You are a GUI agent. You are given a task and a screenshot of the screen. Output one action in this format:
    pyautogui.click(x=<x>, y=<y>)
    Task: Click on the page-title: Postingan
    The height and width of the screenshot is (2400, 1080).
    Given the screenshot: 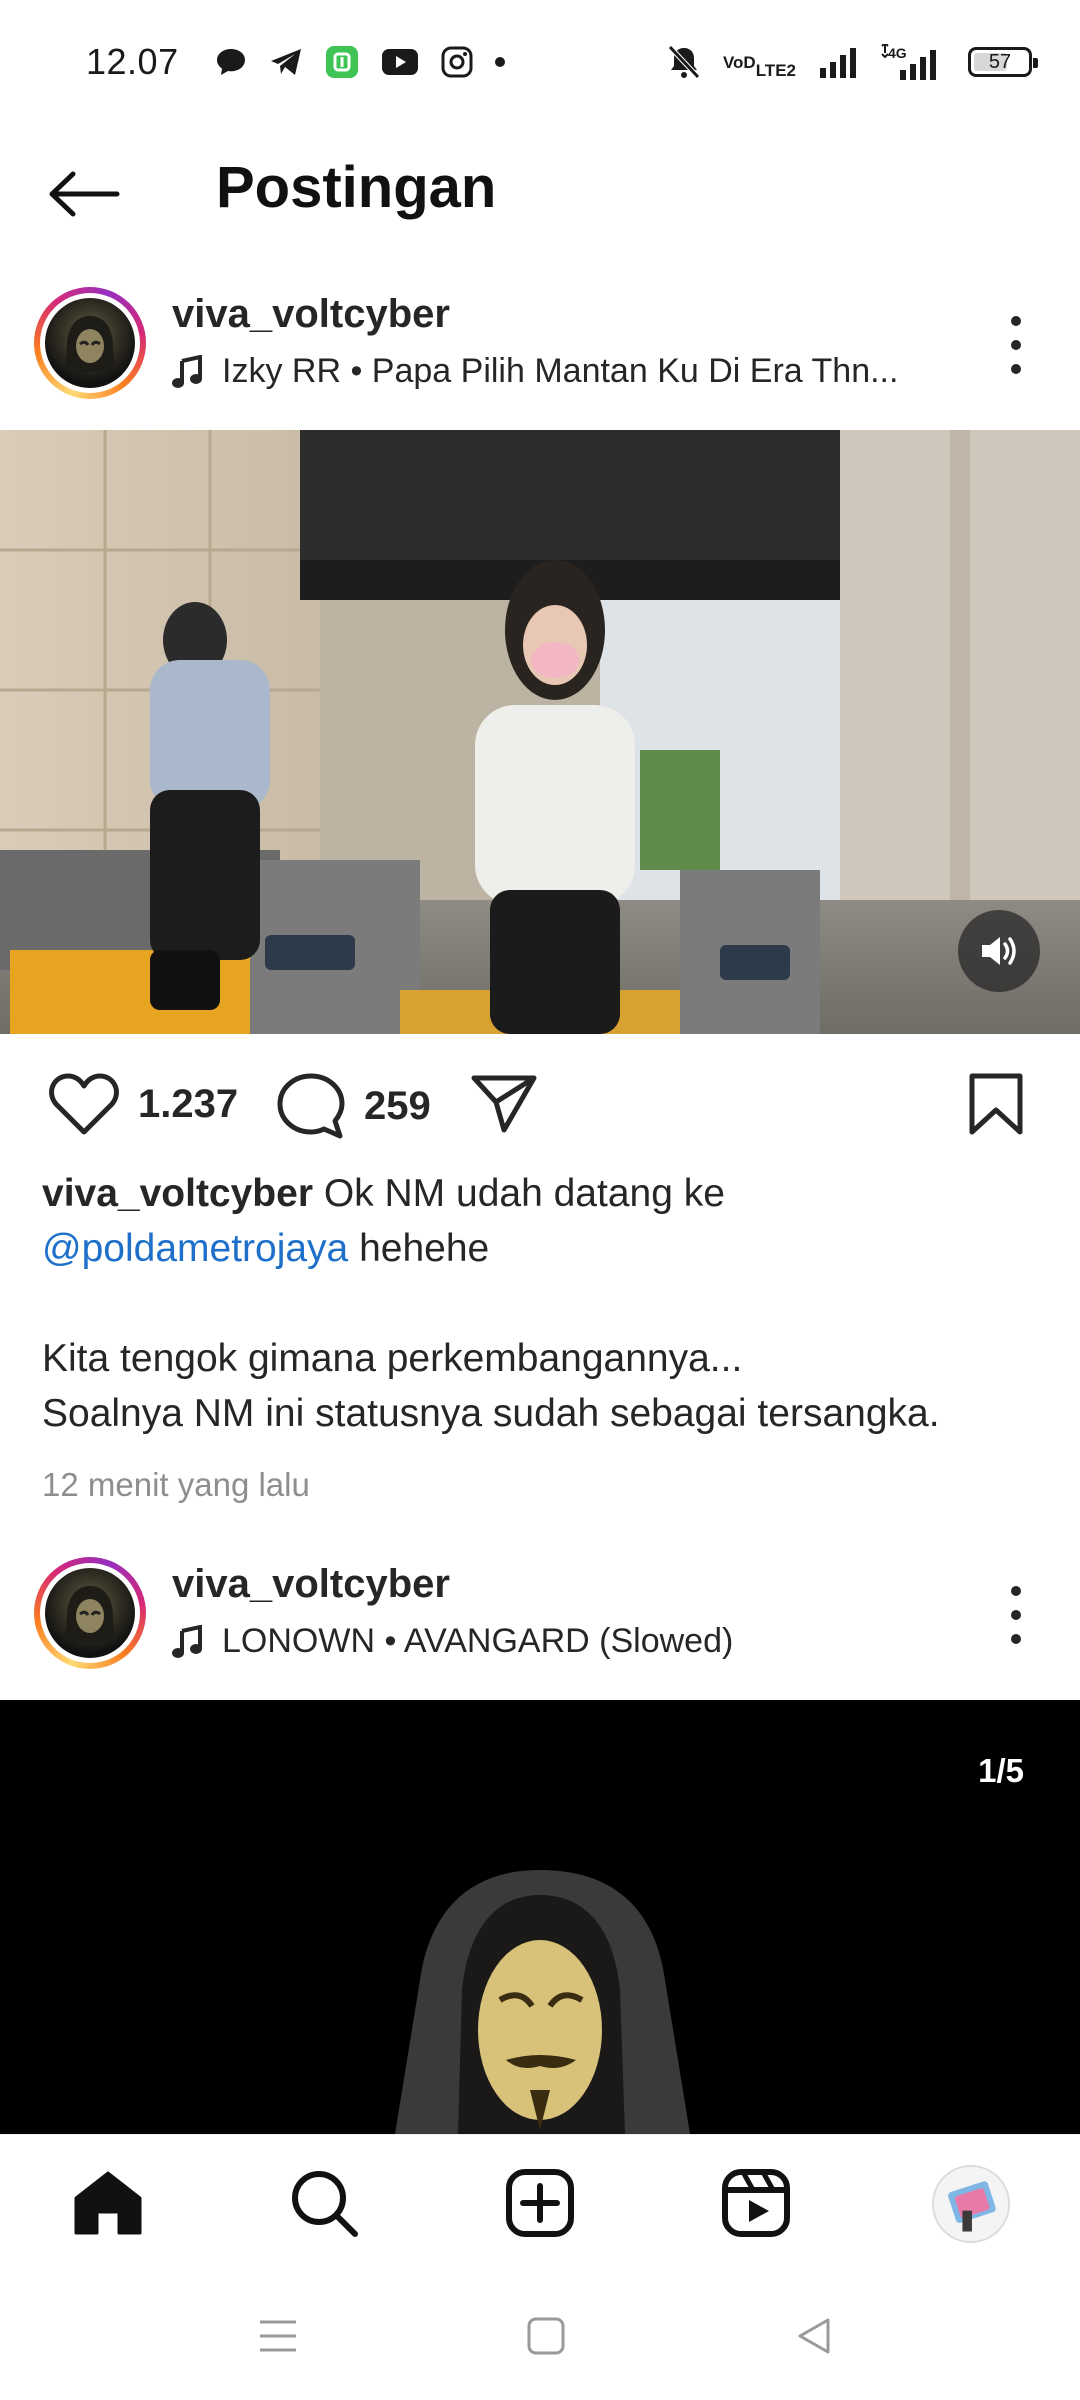 What is the action you would take?
    pyautogui.click(x=356, y=187)
    